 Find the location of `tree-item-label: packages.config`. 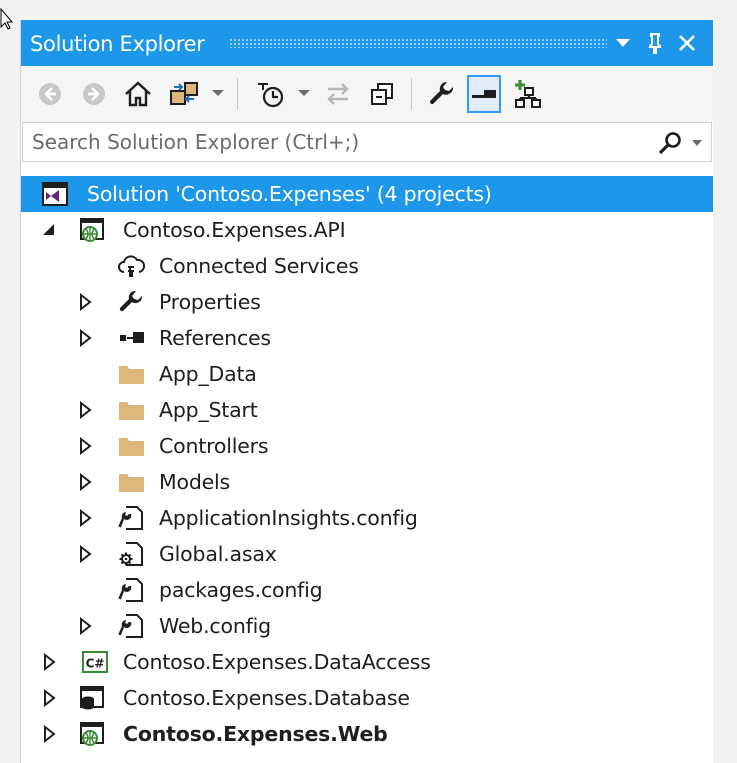

tree-item-label: packages.config is located at coordinates (241, 590).